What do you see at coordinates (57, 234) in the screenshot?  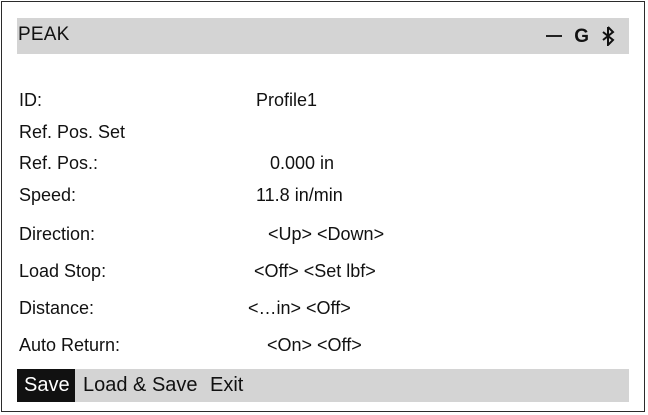 I see `direction-label: Direction:` at bounding box center [57, 234].